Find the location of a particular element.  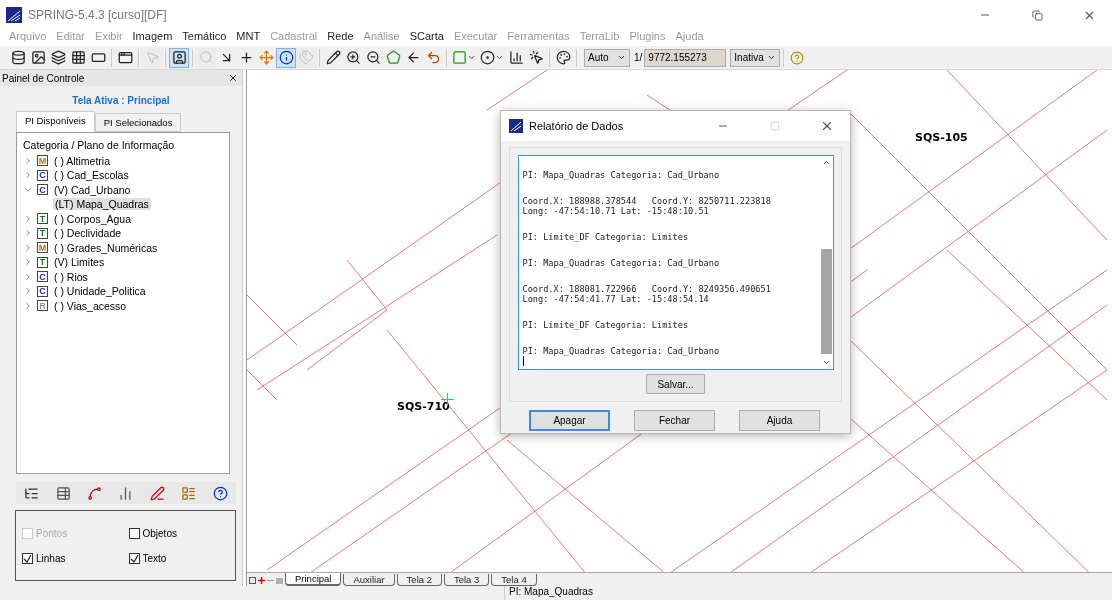

bar-chart-icon is located at coordinates (126, 493).